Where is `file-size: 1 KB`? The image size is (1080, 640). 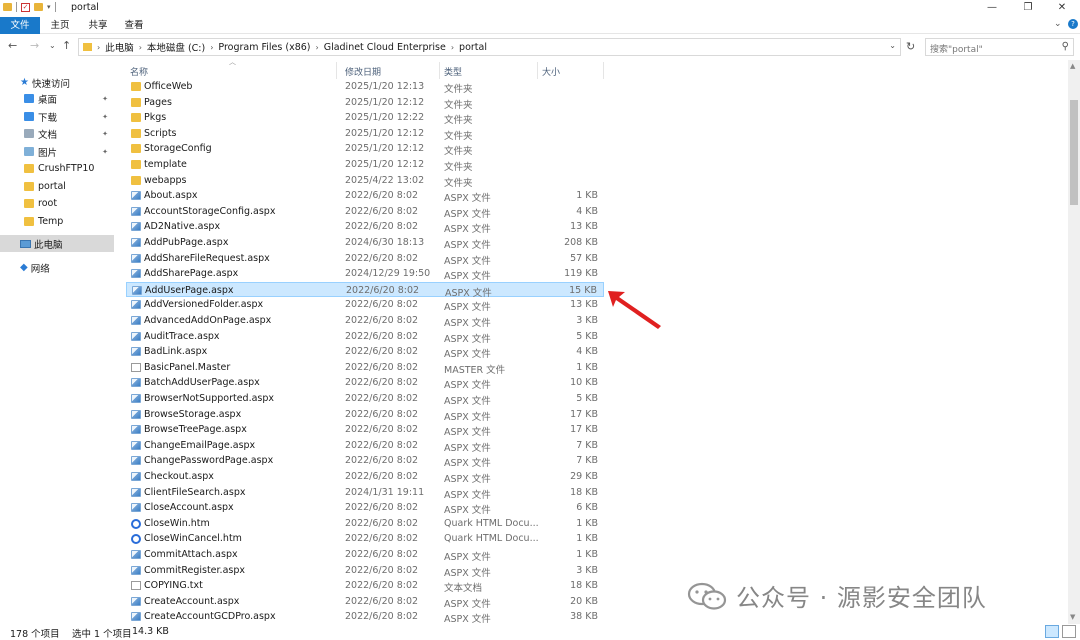 file-size: 1 KB is located at coordinates (587, 523).